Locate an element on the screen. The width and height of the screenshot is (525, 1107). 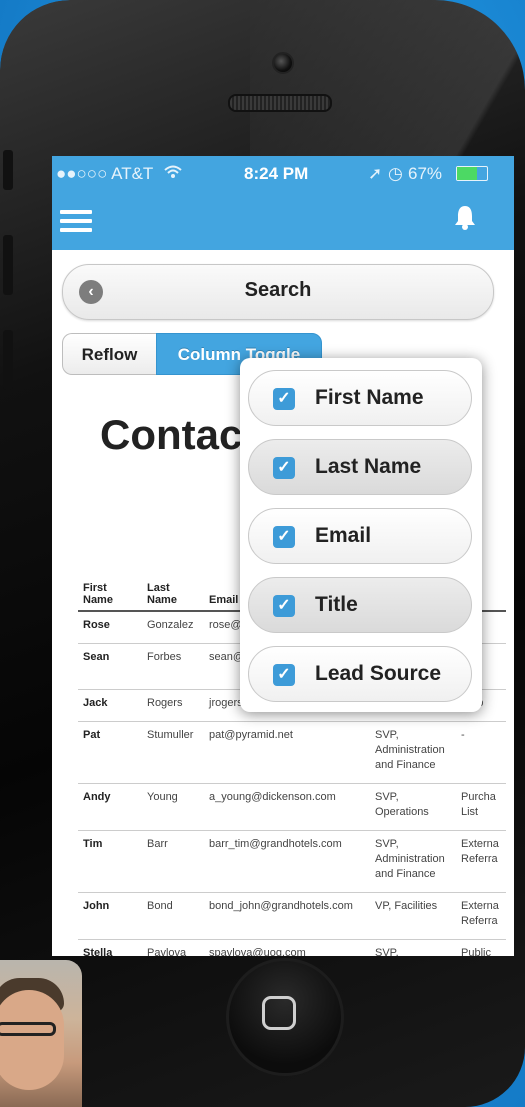
carrier-label: ●●○○○ AT&T is located at coordinates (105, 173).